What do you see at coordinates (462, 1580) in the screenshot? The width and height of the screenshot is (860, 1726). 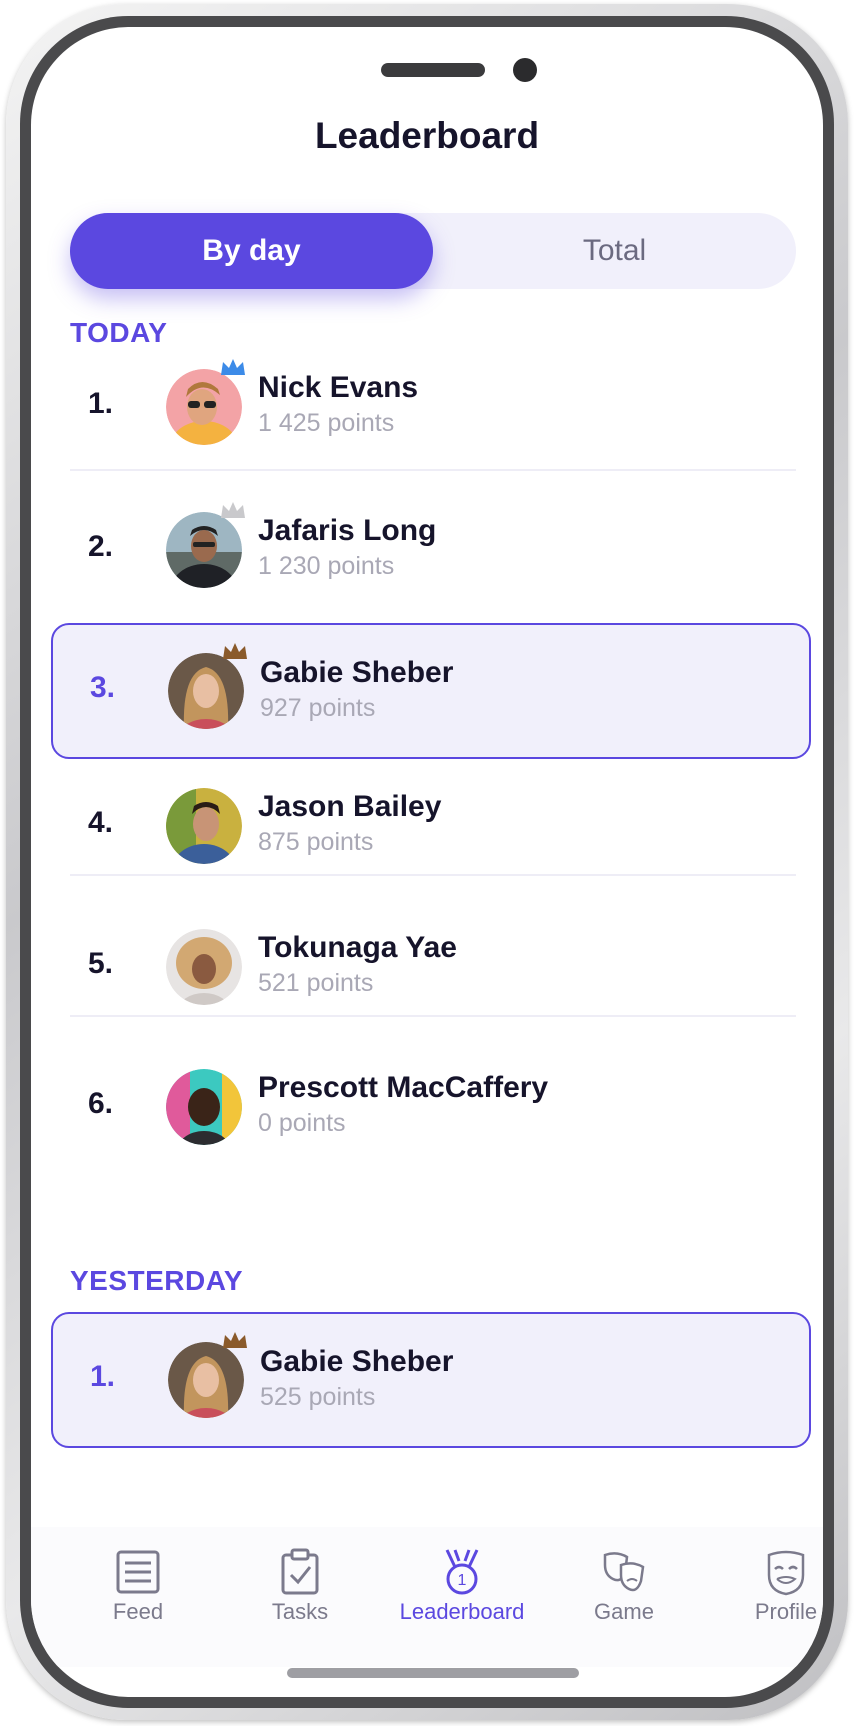 I see `svg-text: 1` at bounding box center [462, 1580].